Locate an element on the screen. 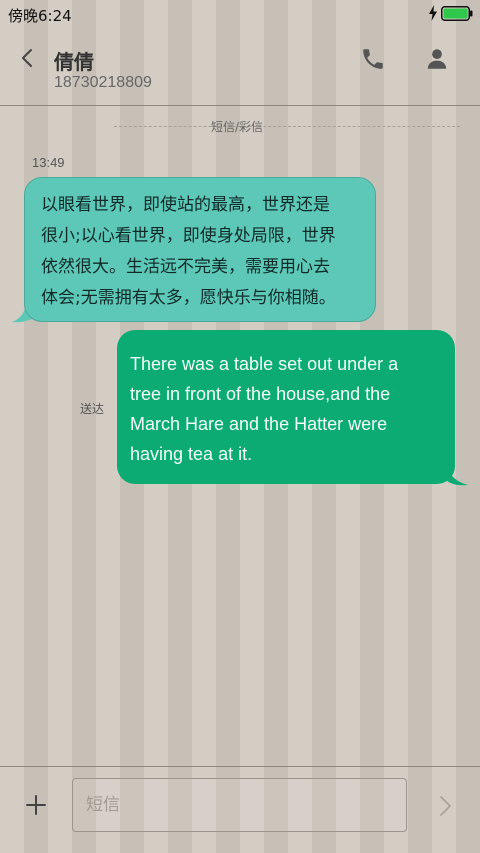 The width and height of the screenshot is (480, 853). phone-icon is located at coordinates (373, 59).